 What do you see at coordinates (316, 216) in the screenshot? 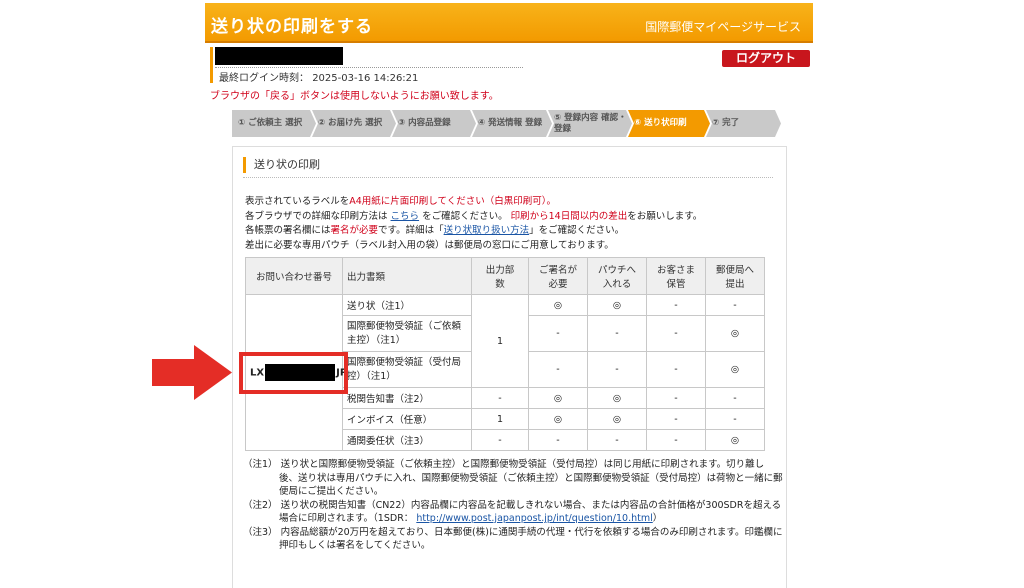
I see `instr-text: 各ブラウザでの詳細な印刷方法は` at bounding box center [316, 216].